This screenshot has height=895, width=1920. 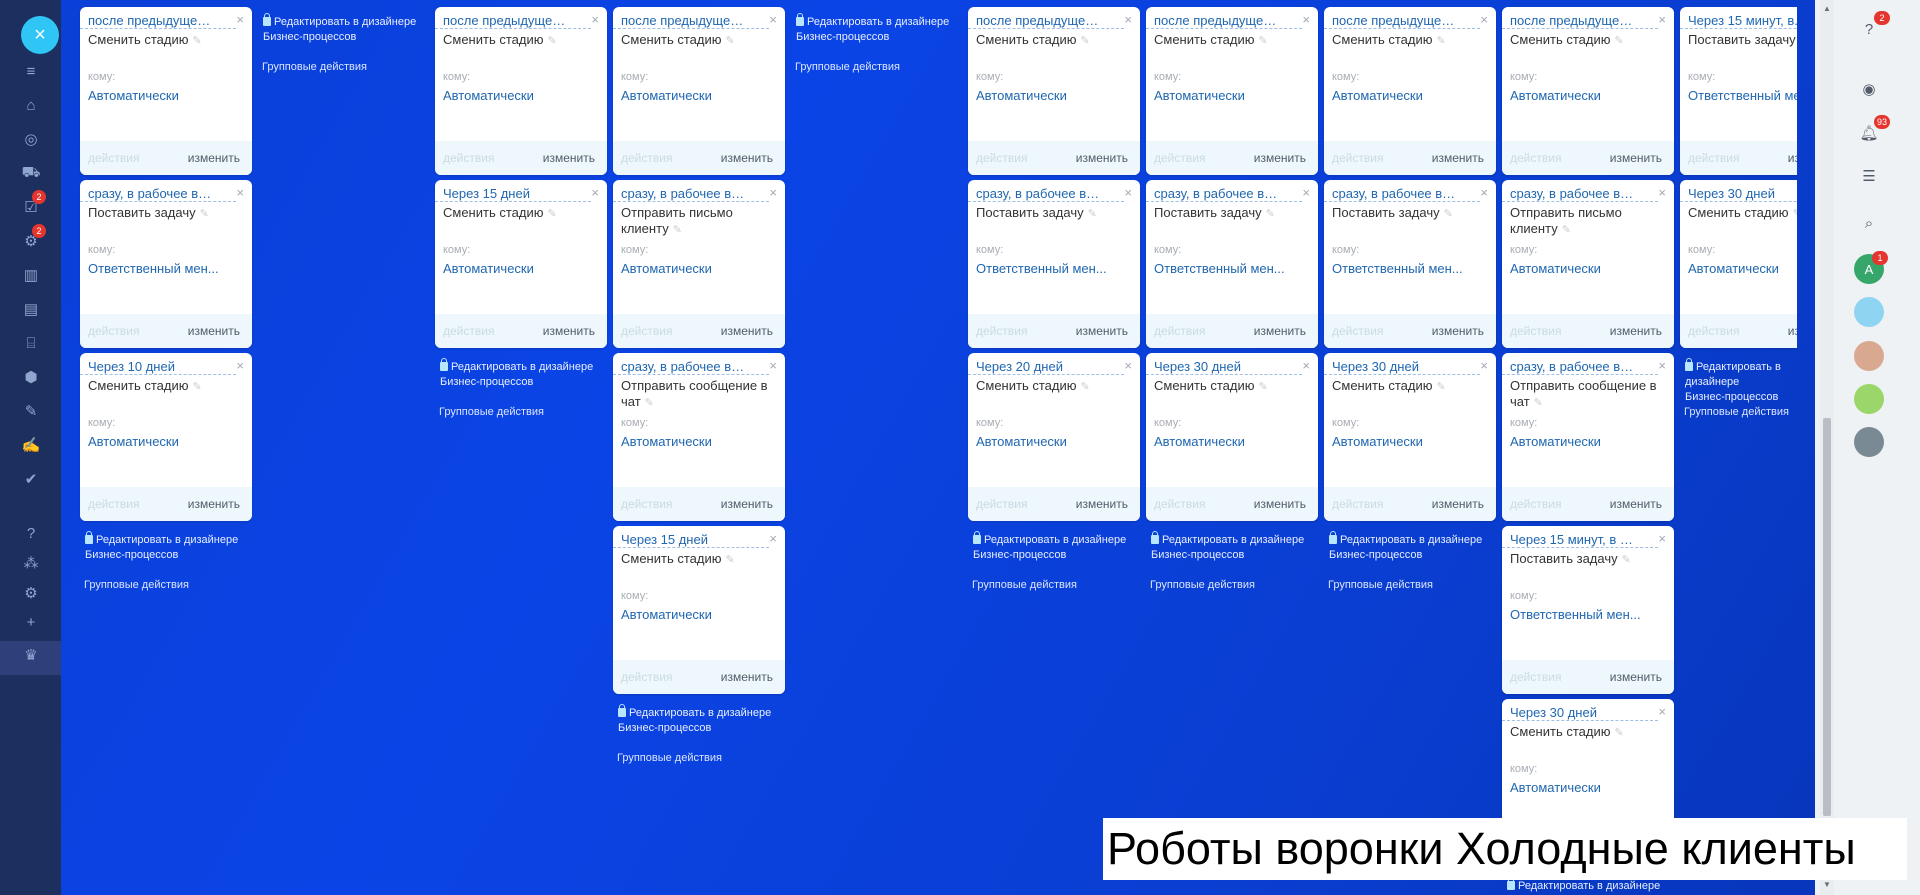 I want to click on robot-condition-link: Через 10 дней, so click(x=158, y=364).